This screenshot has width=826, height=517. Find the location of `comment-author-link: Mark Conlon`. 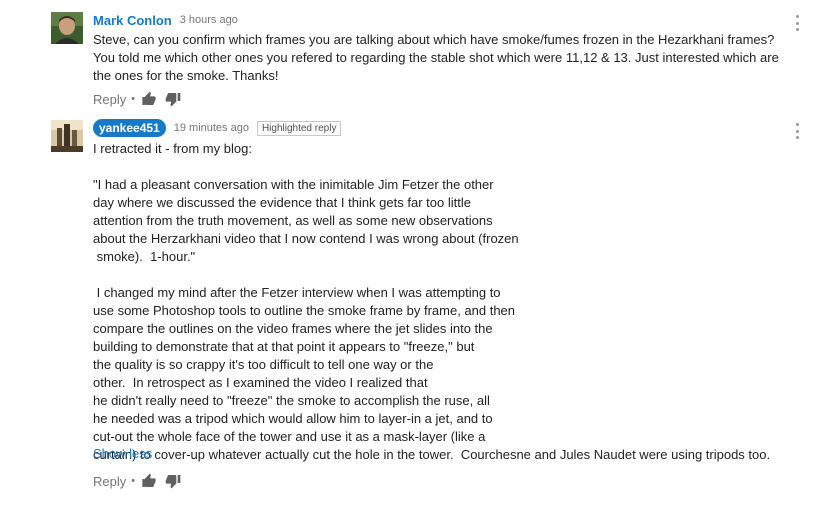

comment-author-link: Mark Conlon is located at coordinates (132, 20).